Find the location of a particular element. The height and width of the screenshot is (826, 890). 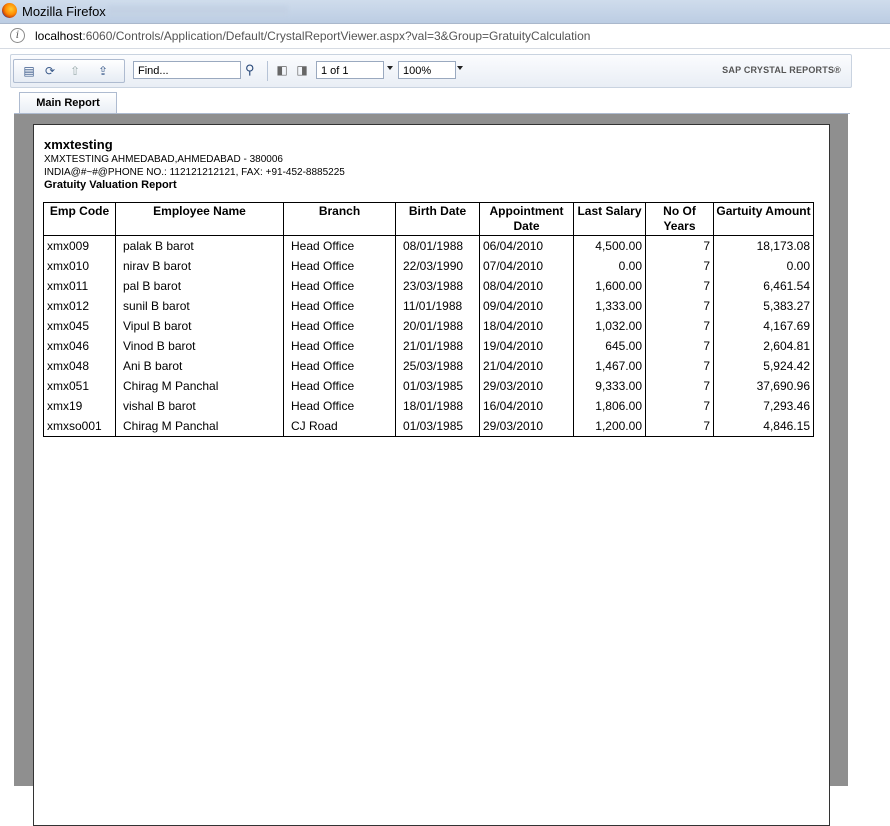

column-header: Gartuity Amount is located at coordinates (763, 219).